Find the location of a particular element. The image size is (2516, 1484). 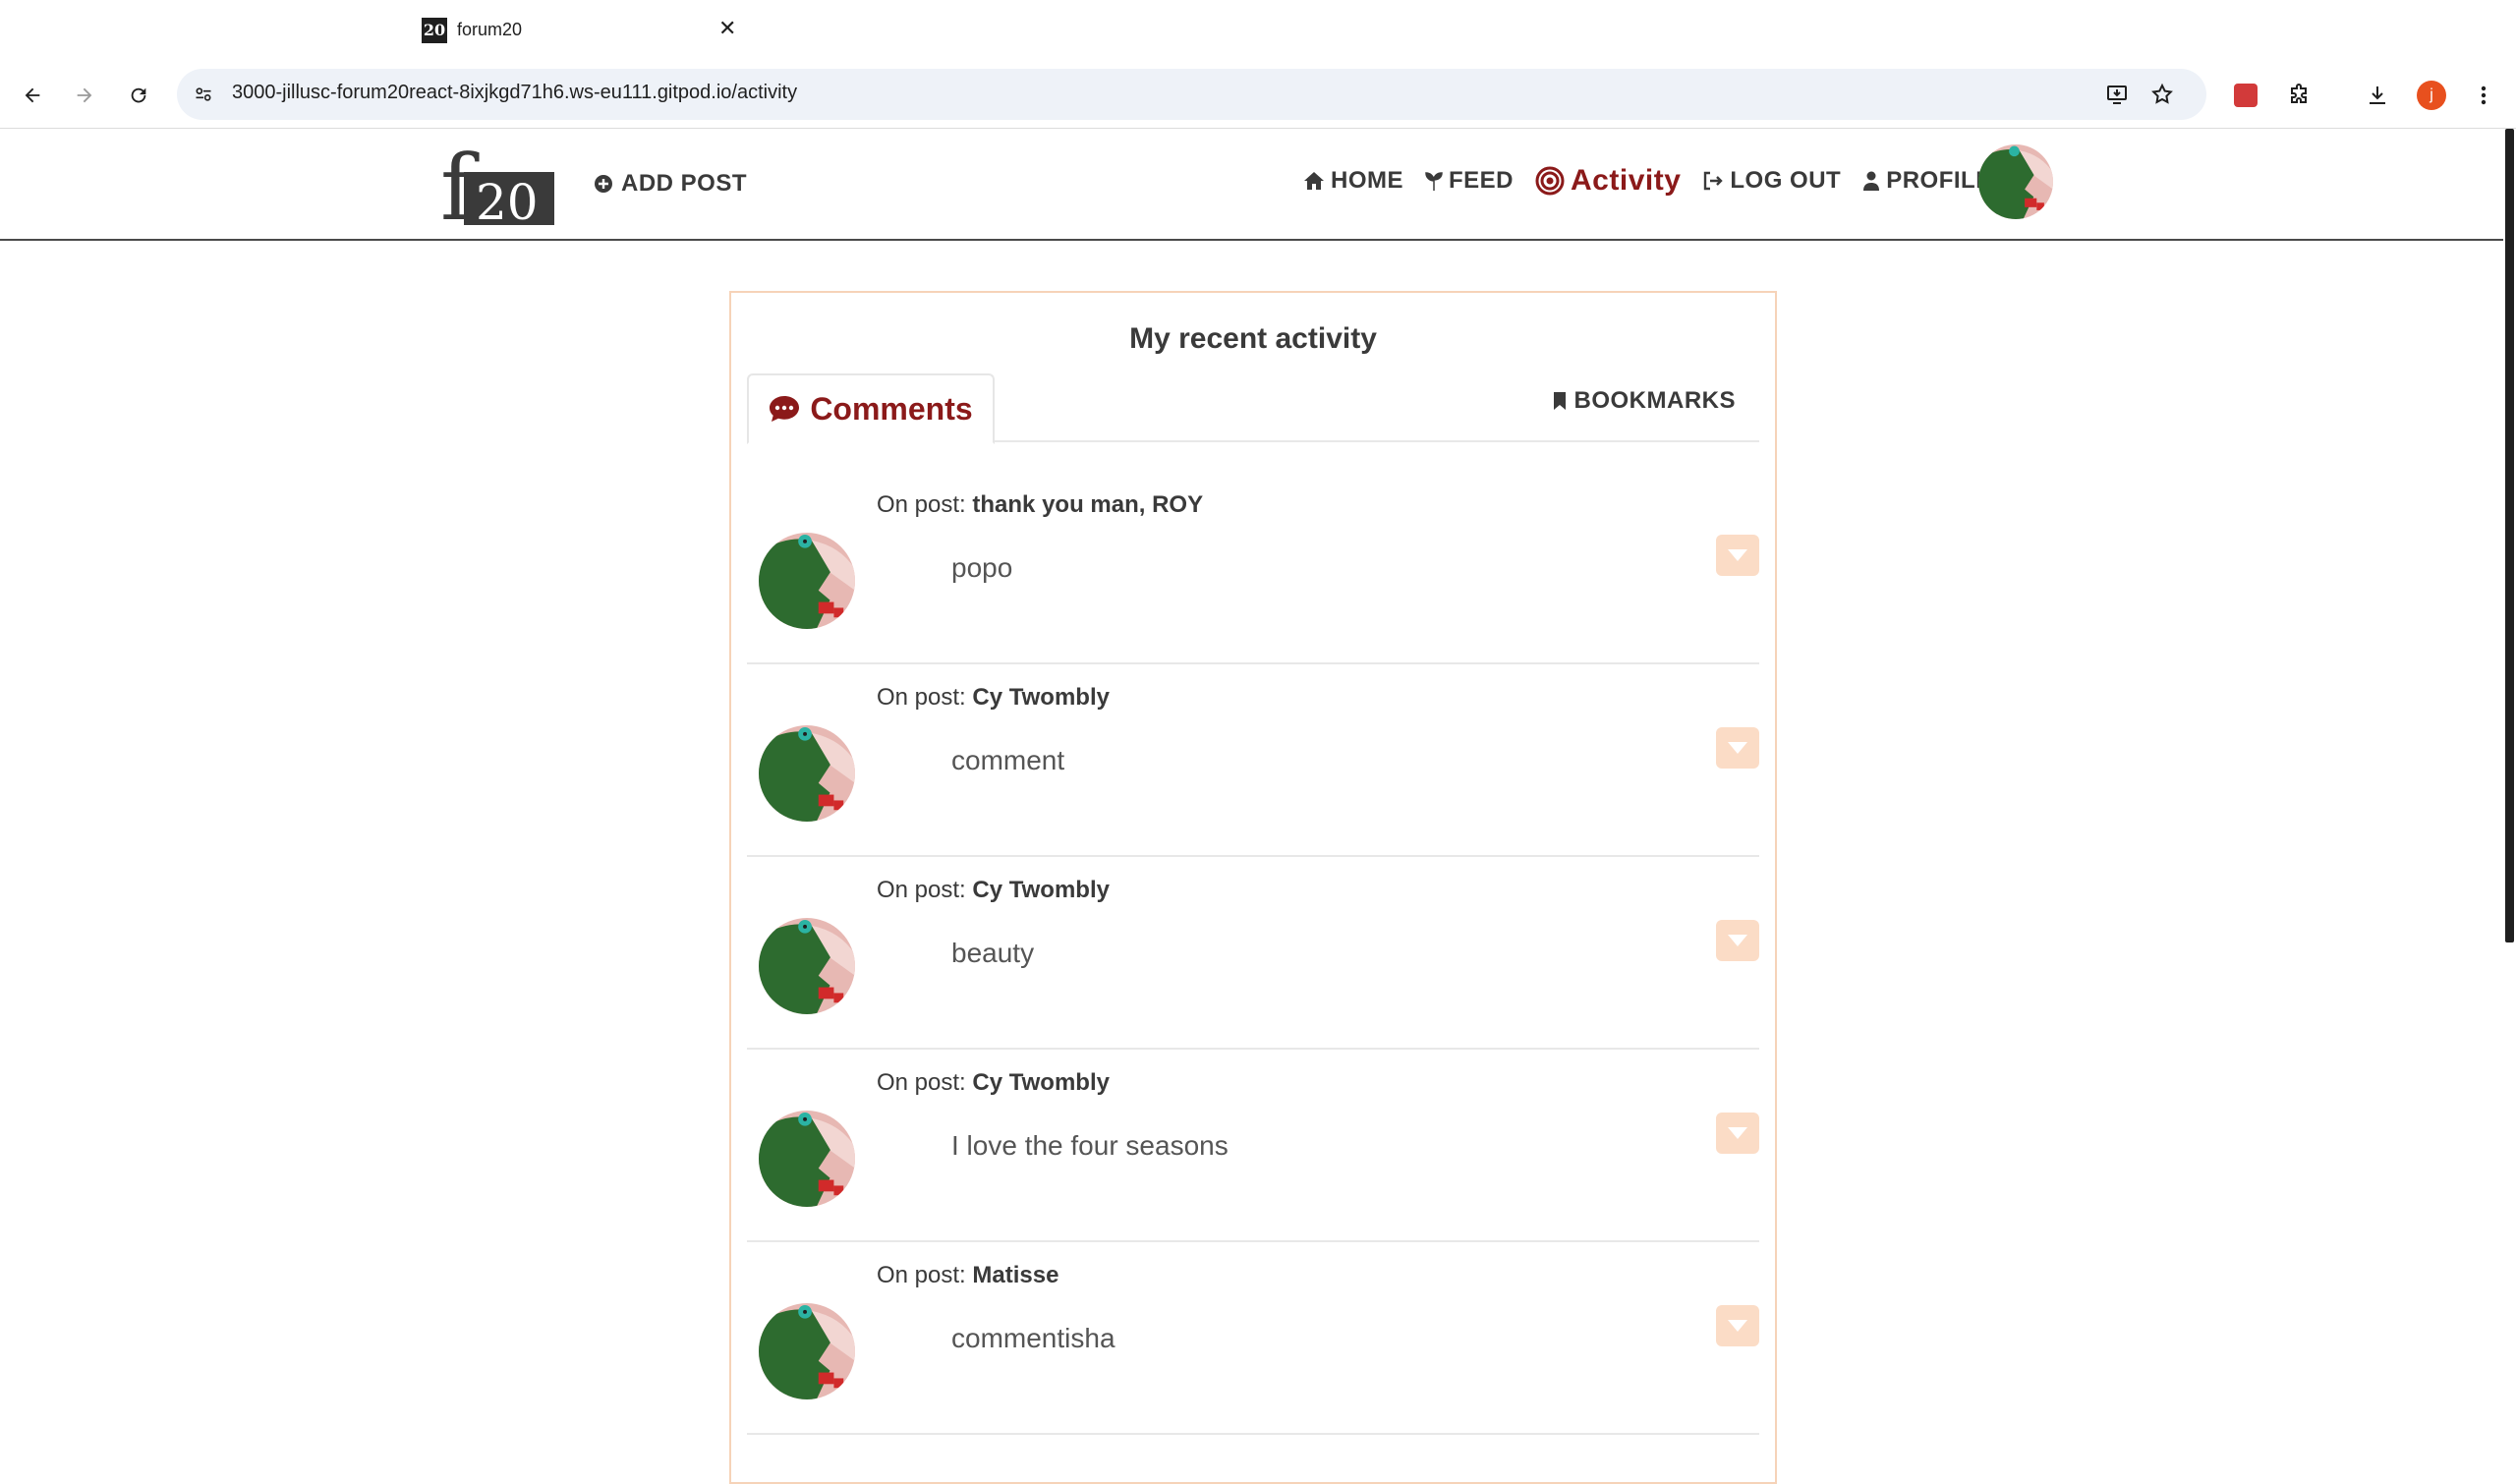

extensions-puzzle-icon is located at coordinates (2298, 95).